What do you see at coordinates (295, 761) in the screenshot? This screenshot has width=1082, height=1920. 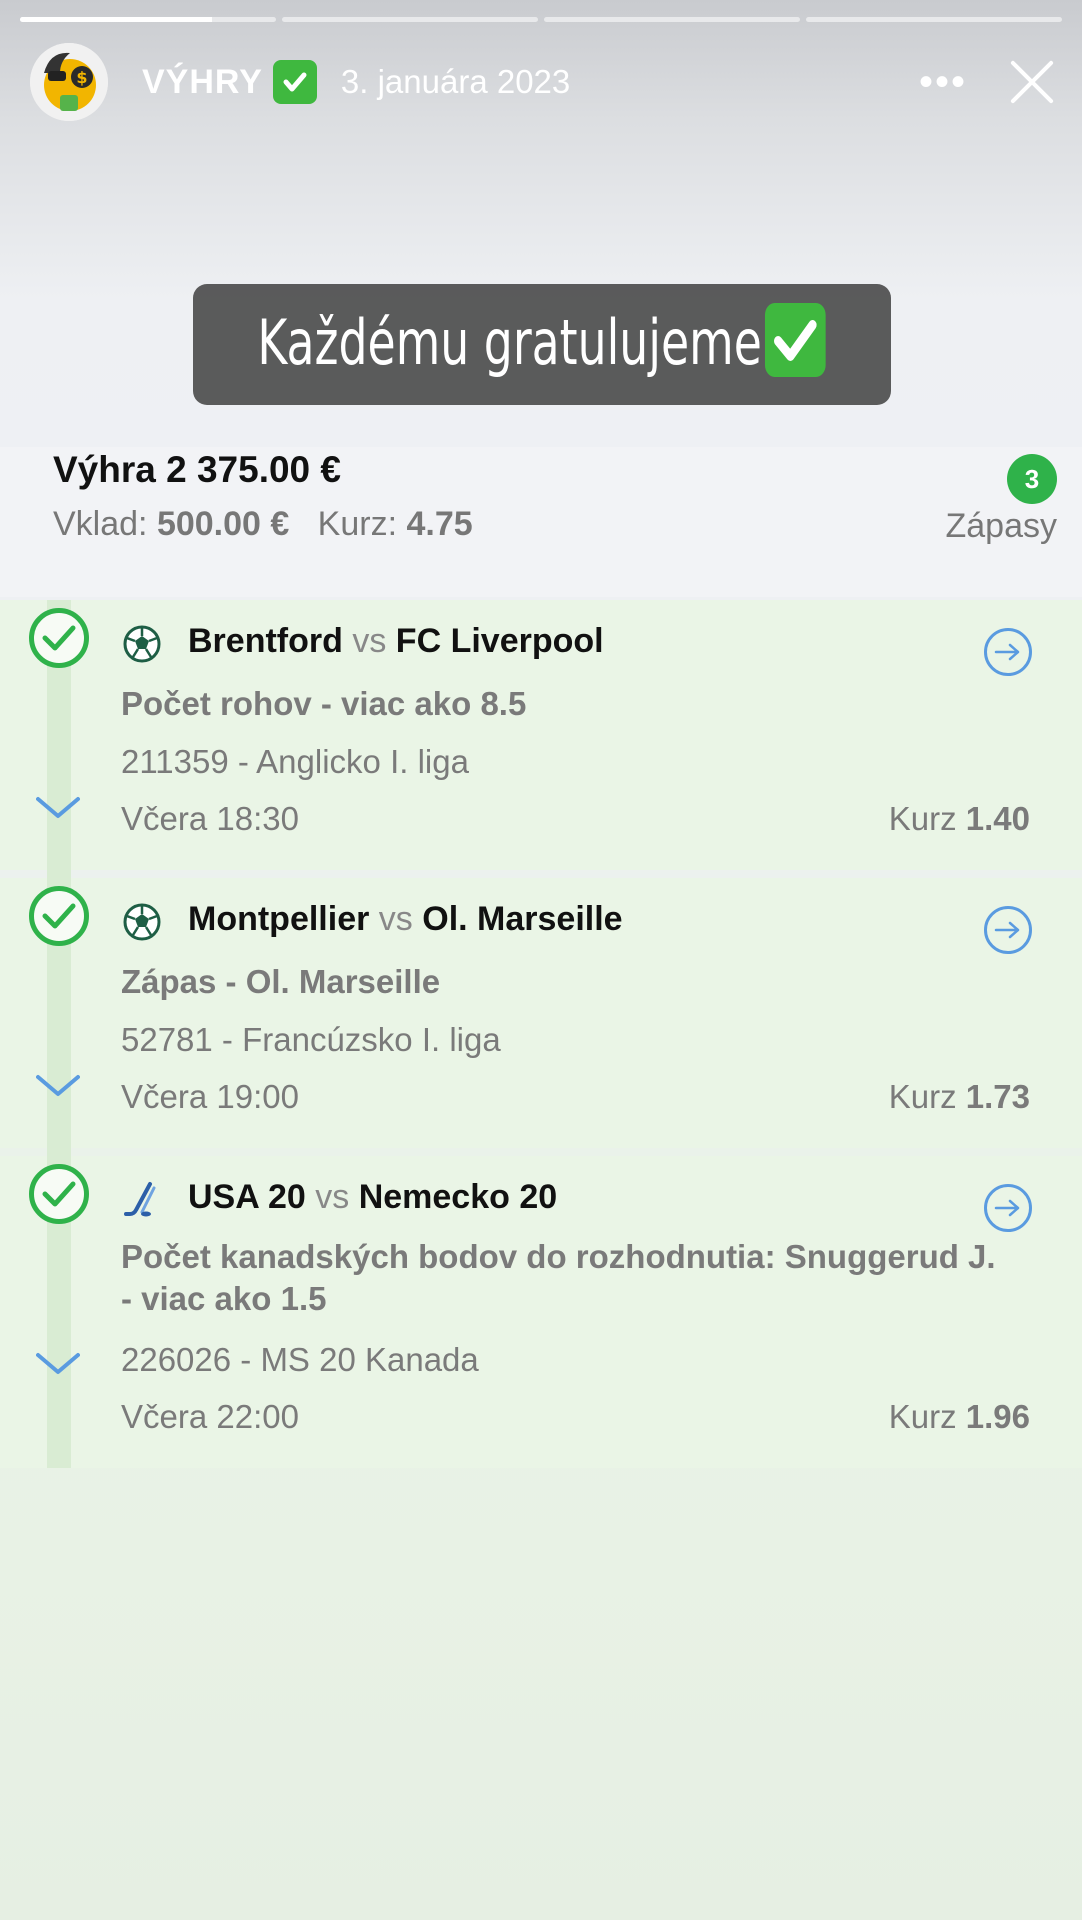 I see `bet-league: 211359 - Anglicko I. liga` at bounding box center [295, 761].